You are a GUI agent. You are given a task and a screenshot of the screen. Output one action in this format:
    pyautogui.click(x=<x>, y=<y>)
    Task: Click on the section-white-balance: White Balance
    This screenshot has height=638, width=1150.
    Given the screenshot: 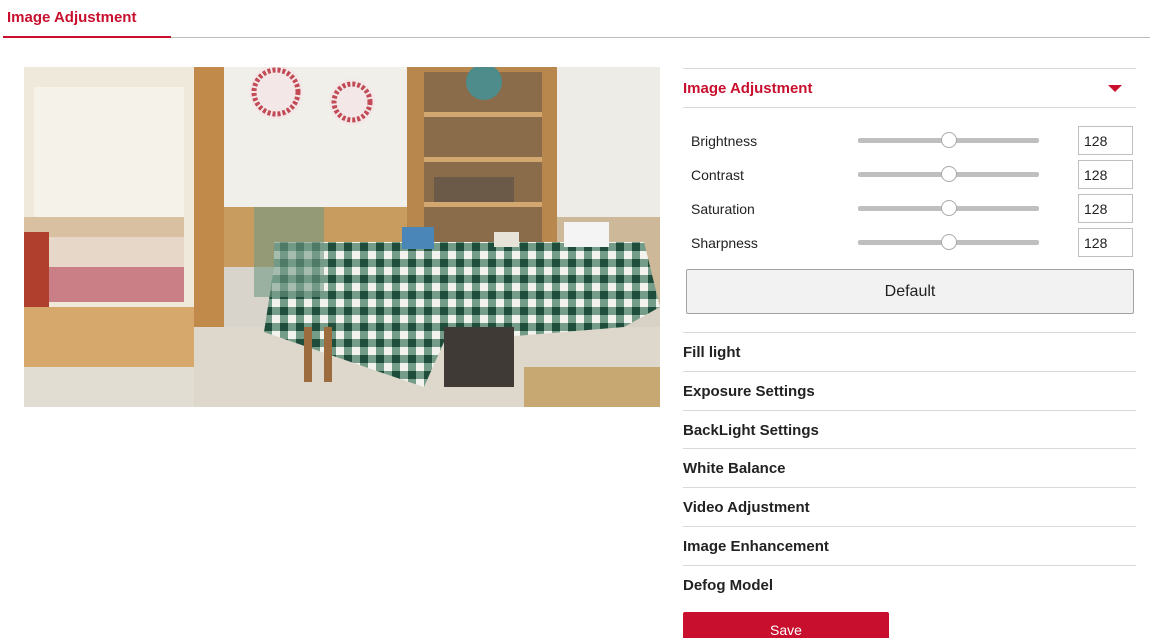 What is the action you would take?
    pyautogui.click(x=909, y=468)
    